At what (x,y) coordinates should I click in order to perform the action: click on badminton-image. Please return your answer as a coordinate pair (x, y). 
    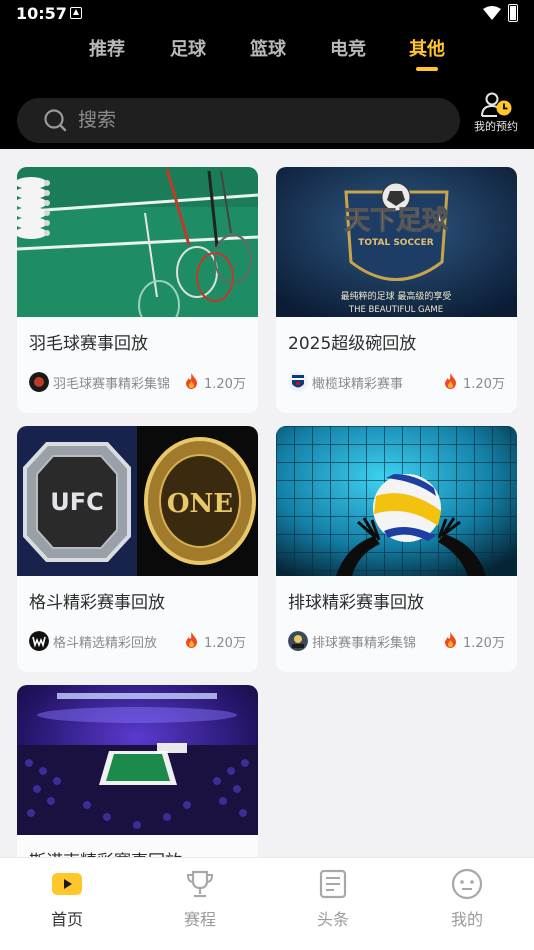
    Looking at the image, I should click on (137, 242).